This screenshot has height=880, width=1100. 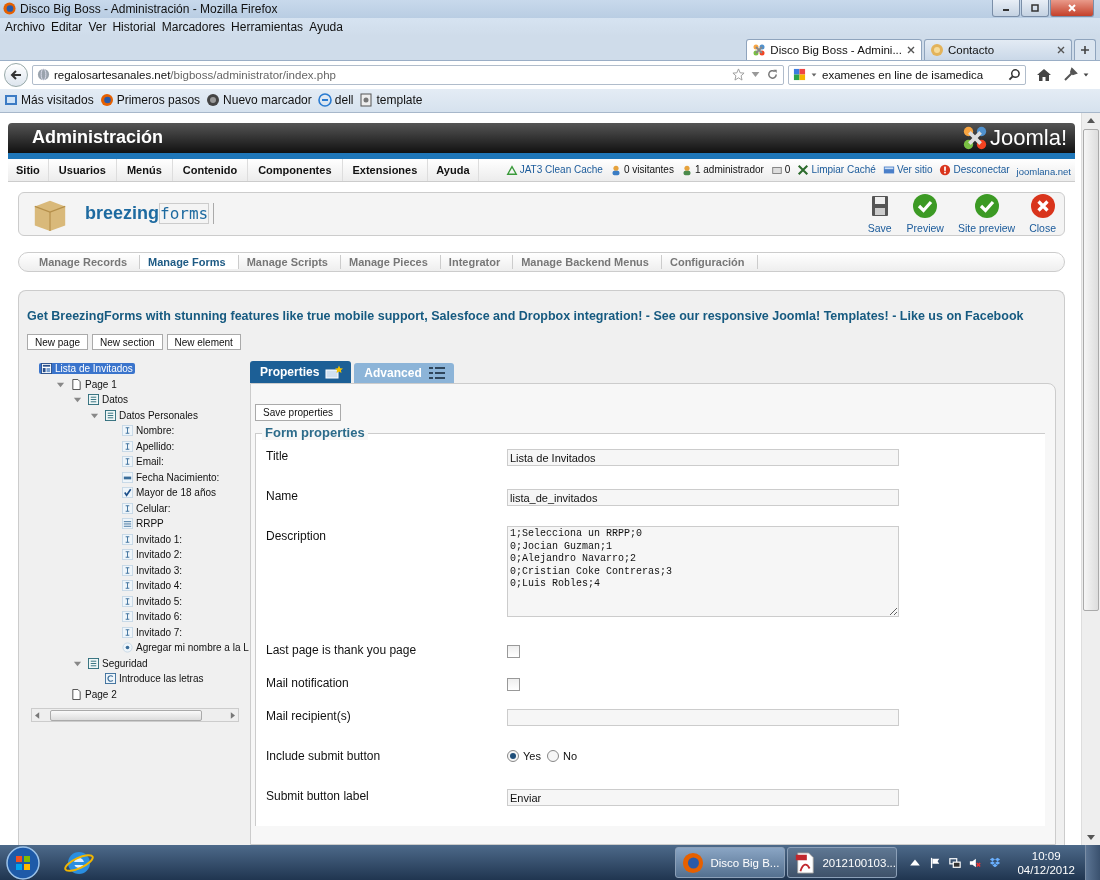 What do you see at coordinates (327, 26) in the screenshot?
I see `menu-item: Ayuda` at bounding box center [327, 26].